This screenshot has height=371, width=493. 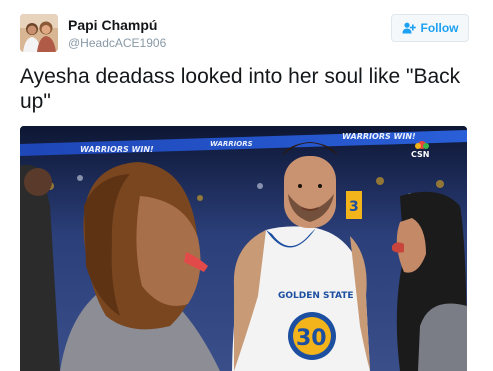 What do you see at coordinates (439, 28) in the screenshot?
I see `follow-label: Follow` at bounding box center [439, 28].